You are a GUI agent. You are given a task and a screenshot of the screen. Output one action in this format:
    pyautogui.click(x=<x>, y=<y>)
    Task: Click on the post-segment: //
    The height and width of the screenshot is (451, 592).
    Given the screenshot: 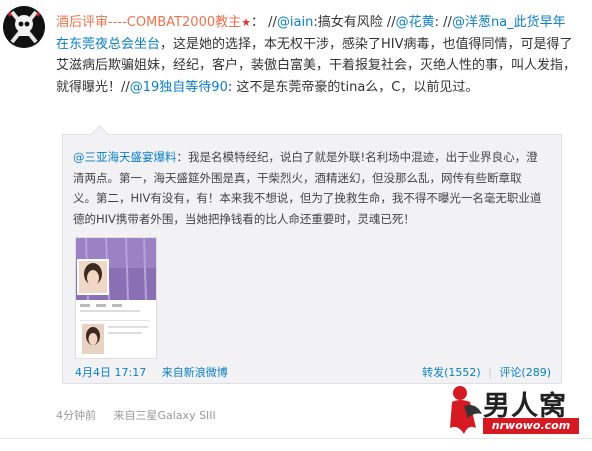 What is the action you would take?
    pyautogui.click(x=272, y=22)
    